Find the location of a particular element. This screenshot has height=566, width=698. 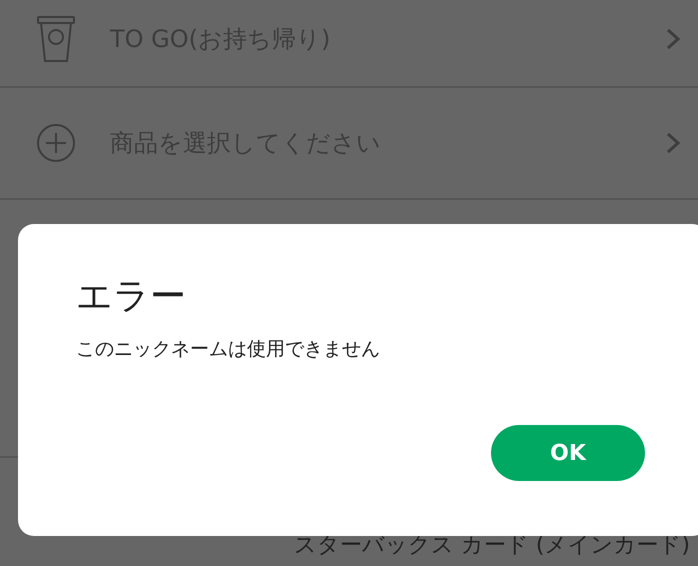

dialog-title: エラー is located at coordinates (131, 297).